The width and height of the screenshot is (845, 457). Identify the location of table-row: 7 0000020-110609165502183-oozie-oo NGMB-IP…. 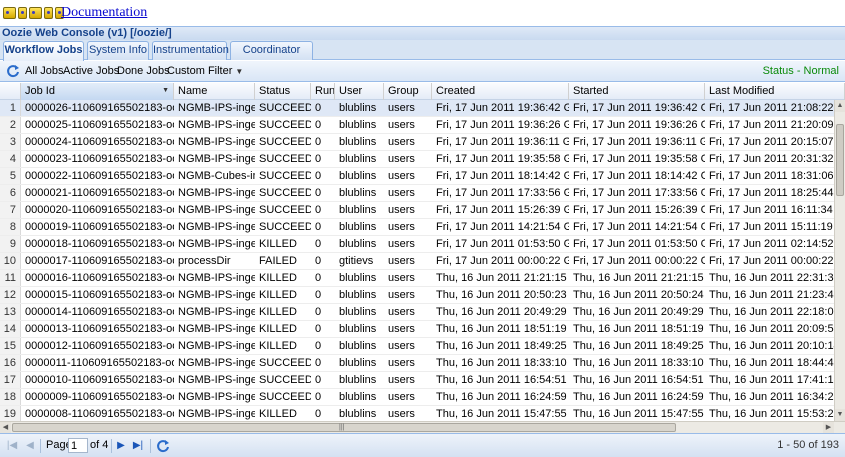
(417, 210).